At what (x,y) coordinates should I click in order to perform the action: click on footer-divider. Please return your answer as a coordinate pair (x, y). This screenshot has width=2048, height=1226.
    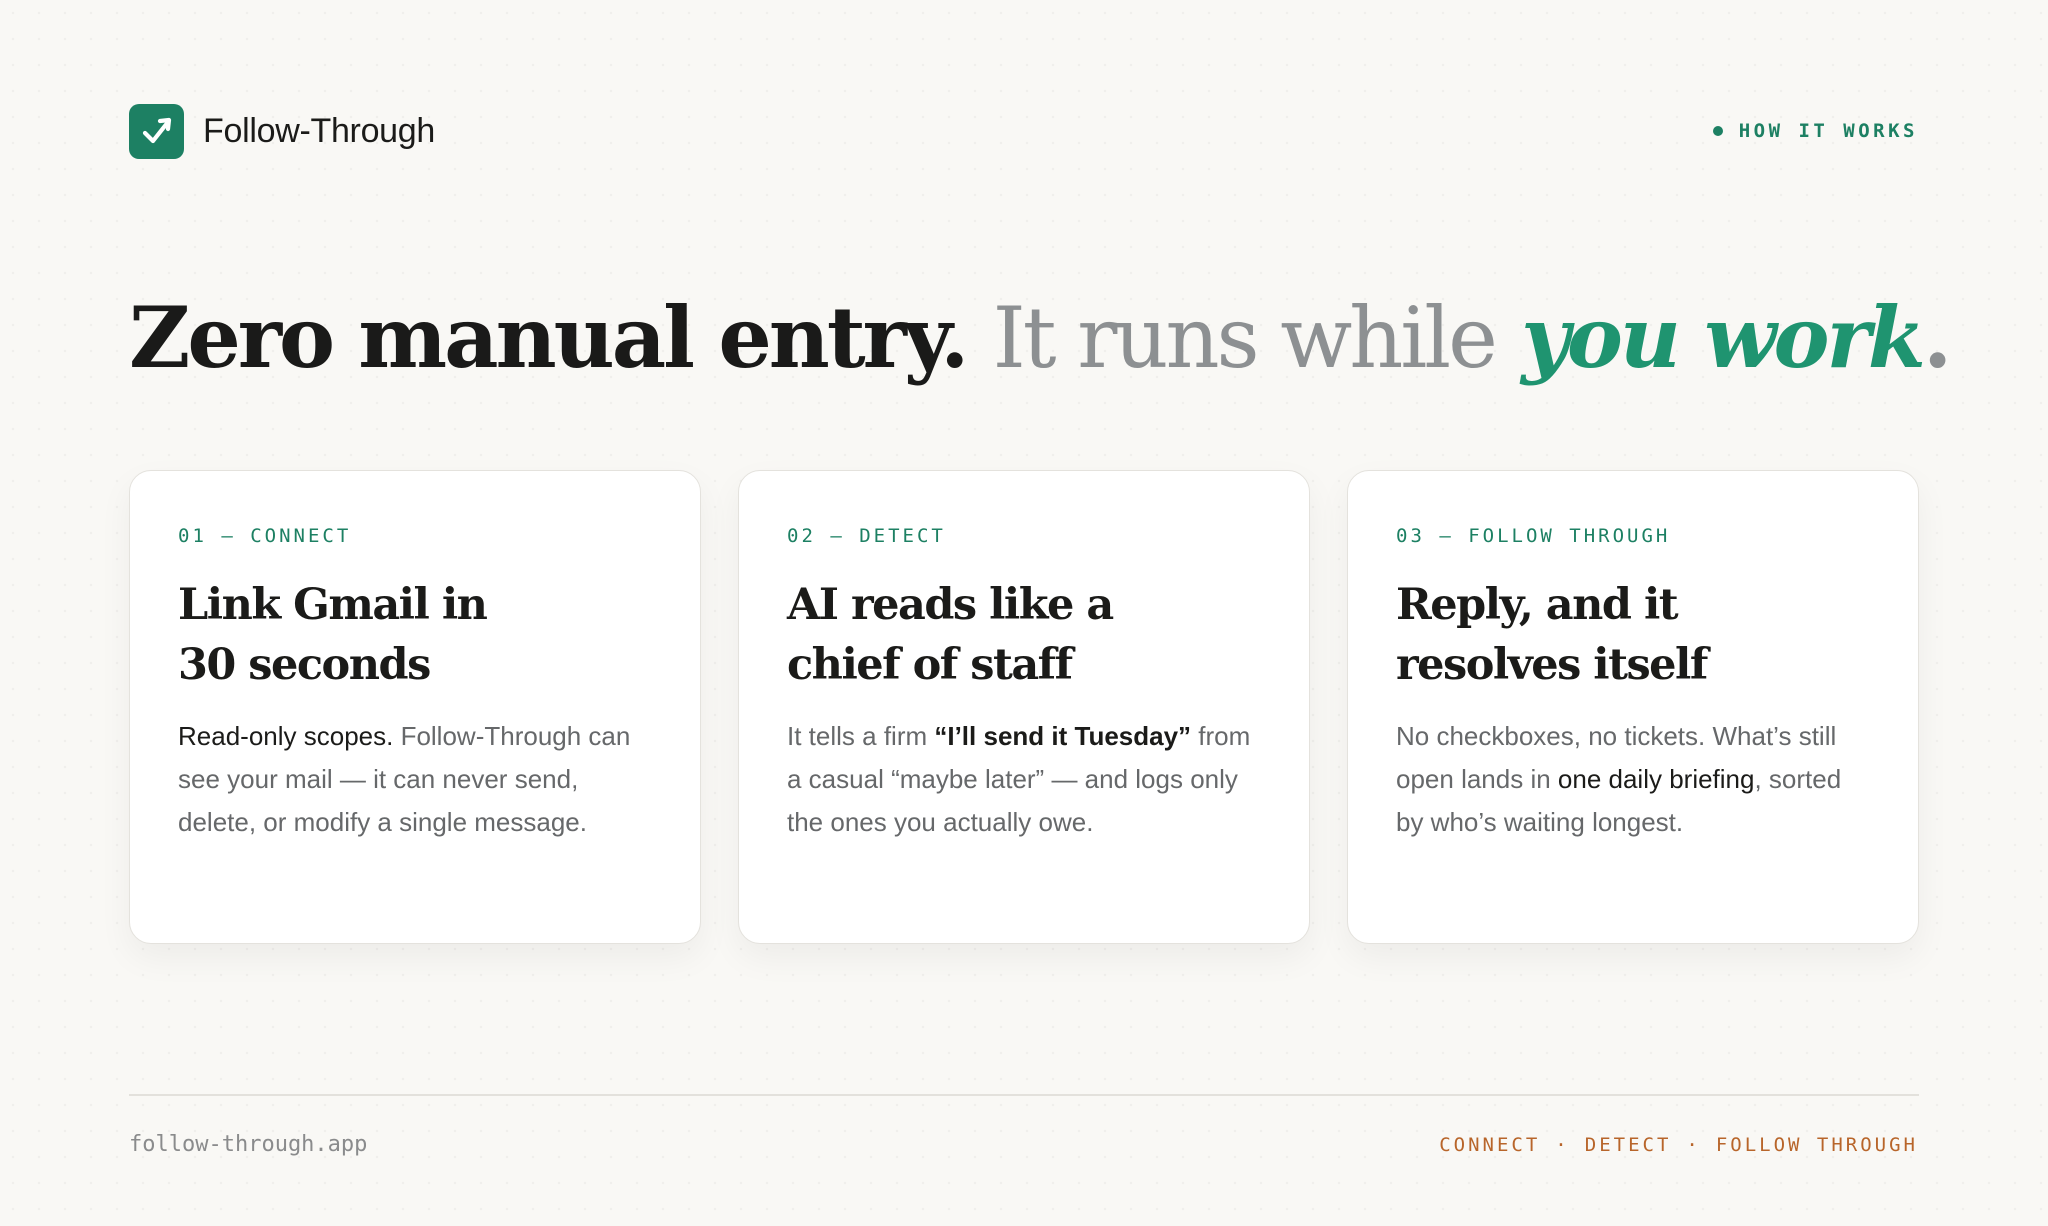
    Looking at the image, I should click on (1024, 1095).